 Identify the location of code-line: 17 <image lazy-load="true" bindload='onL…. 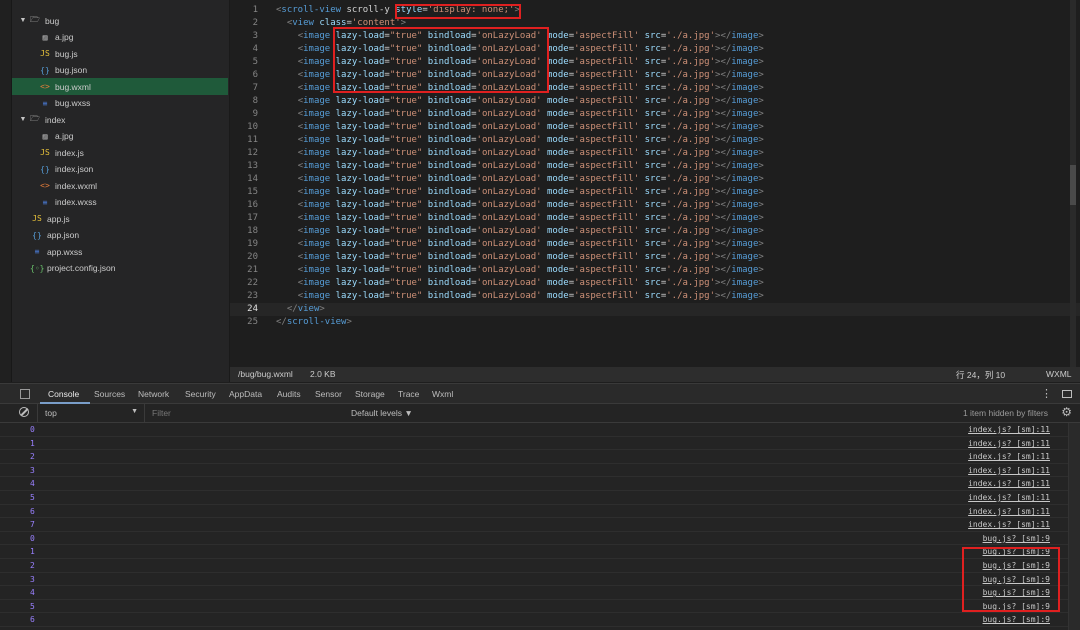
(655, 218).